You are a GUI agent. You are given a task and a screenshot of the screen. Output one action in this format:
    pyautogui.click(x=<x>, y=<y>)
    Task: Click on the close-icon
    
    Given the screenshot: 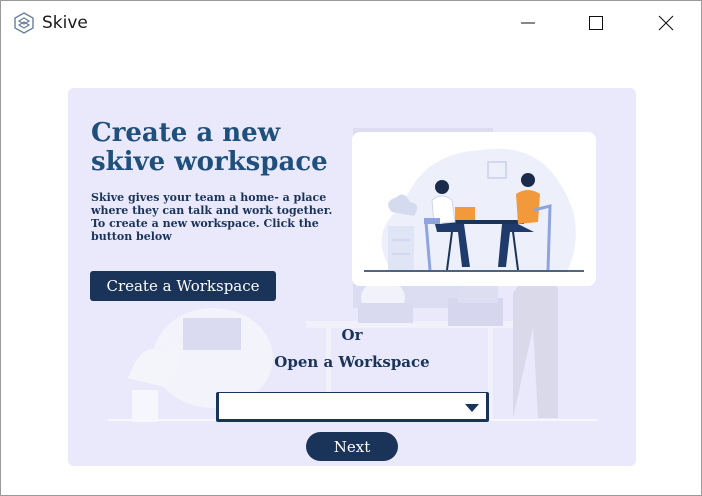 What is the action you would take?
    pyautogui.click(x=666, y=23)
    